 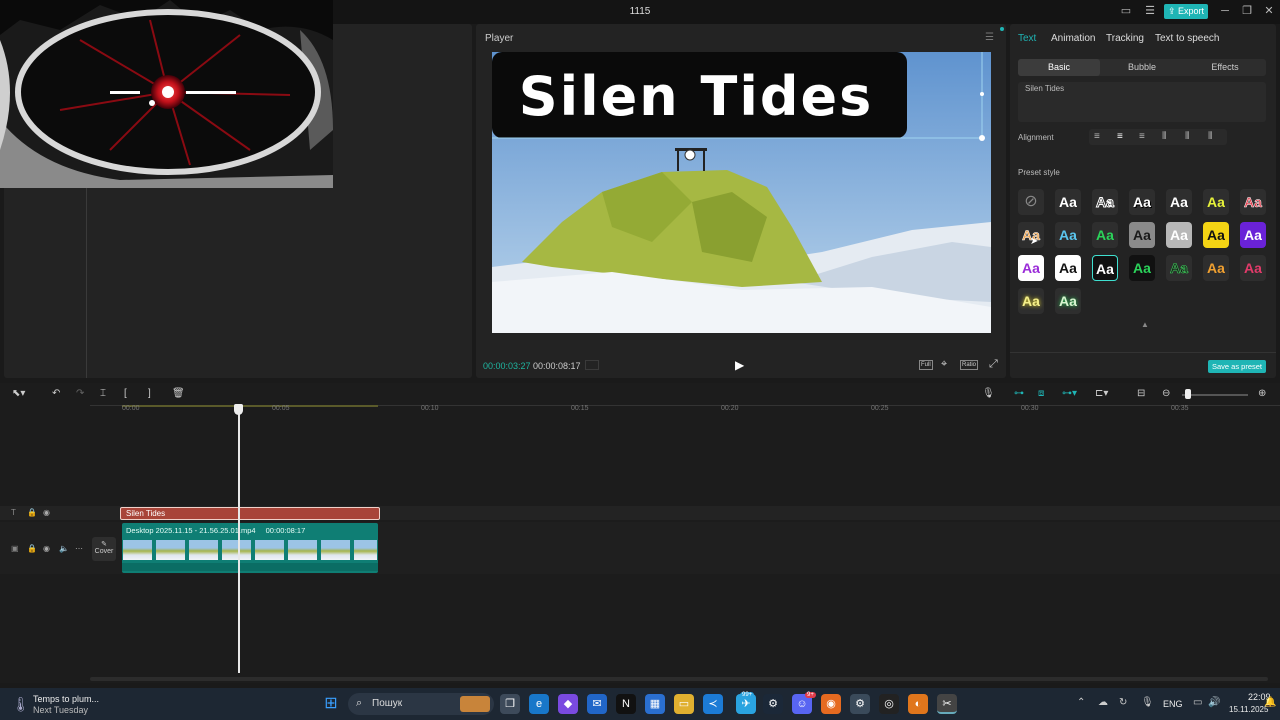 What do you see at coordinates (918, 704) in the screenshot?
I see `blender-icon: ◐` at bounding box center [918, 704].